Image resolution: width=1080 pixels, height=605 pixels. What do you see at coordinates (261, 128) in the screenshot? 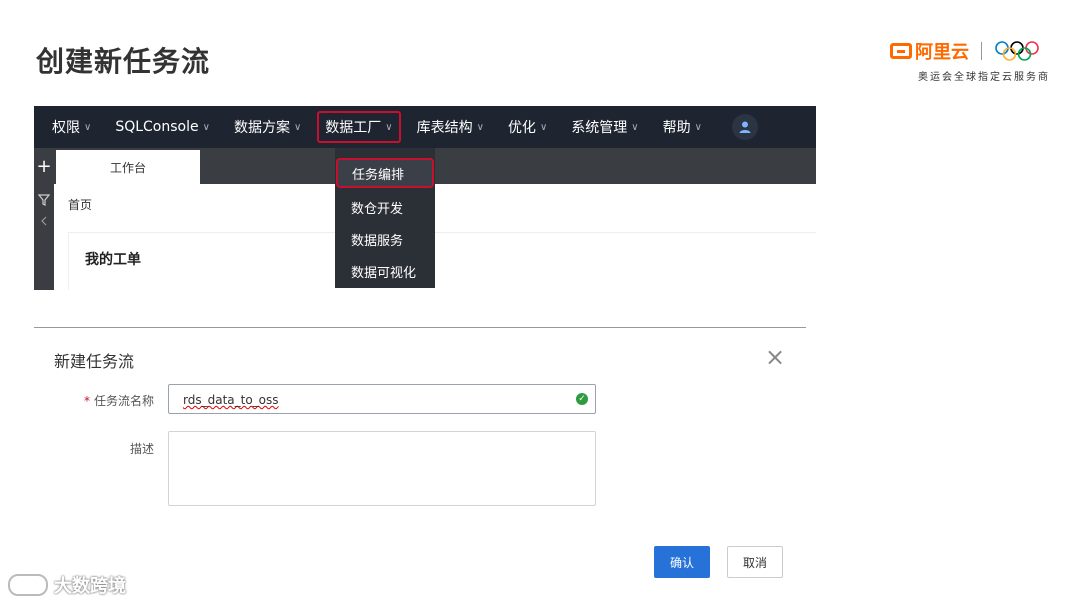
I see `nav-item-label: 数据方案` at bounding box center [261, 128].